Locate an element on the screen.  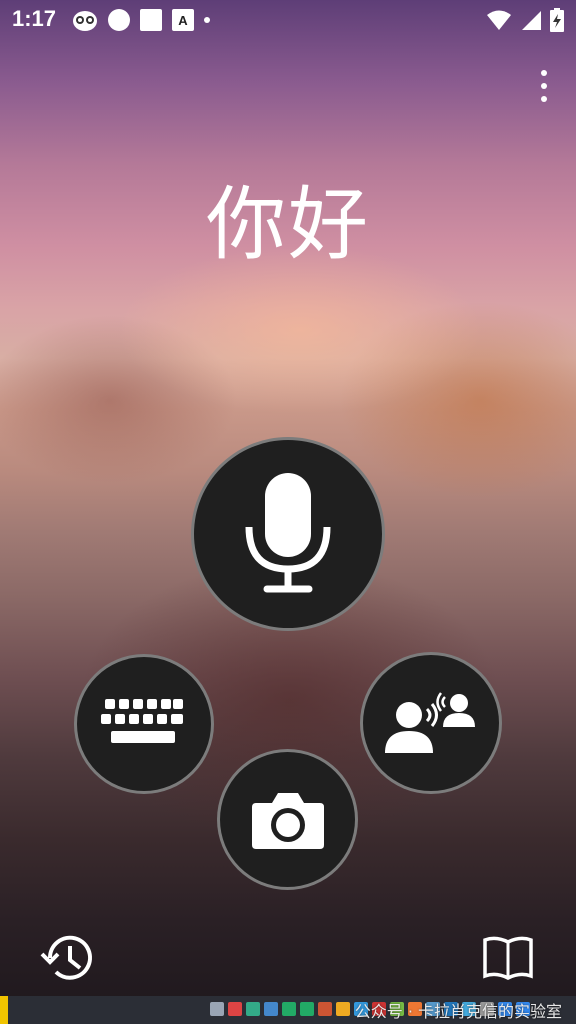
watermark-text: 公众号 · 卡拉肖克信的实验室 is located at coordinates (458, 1011).